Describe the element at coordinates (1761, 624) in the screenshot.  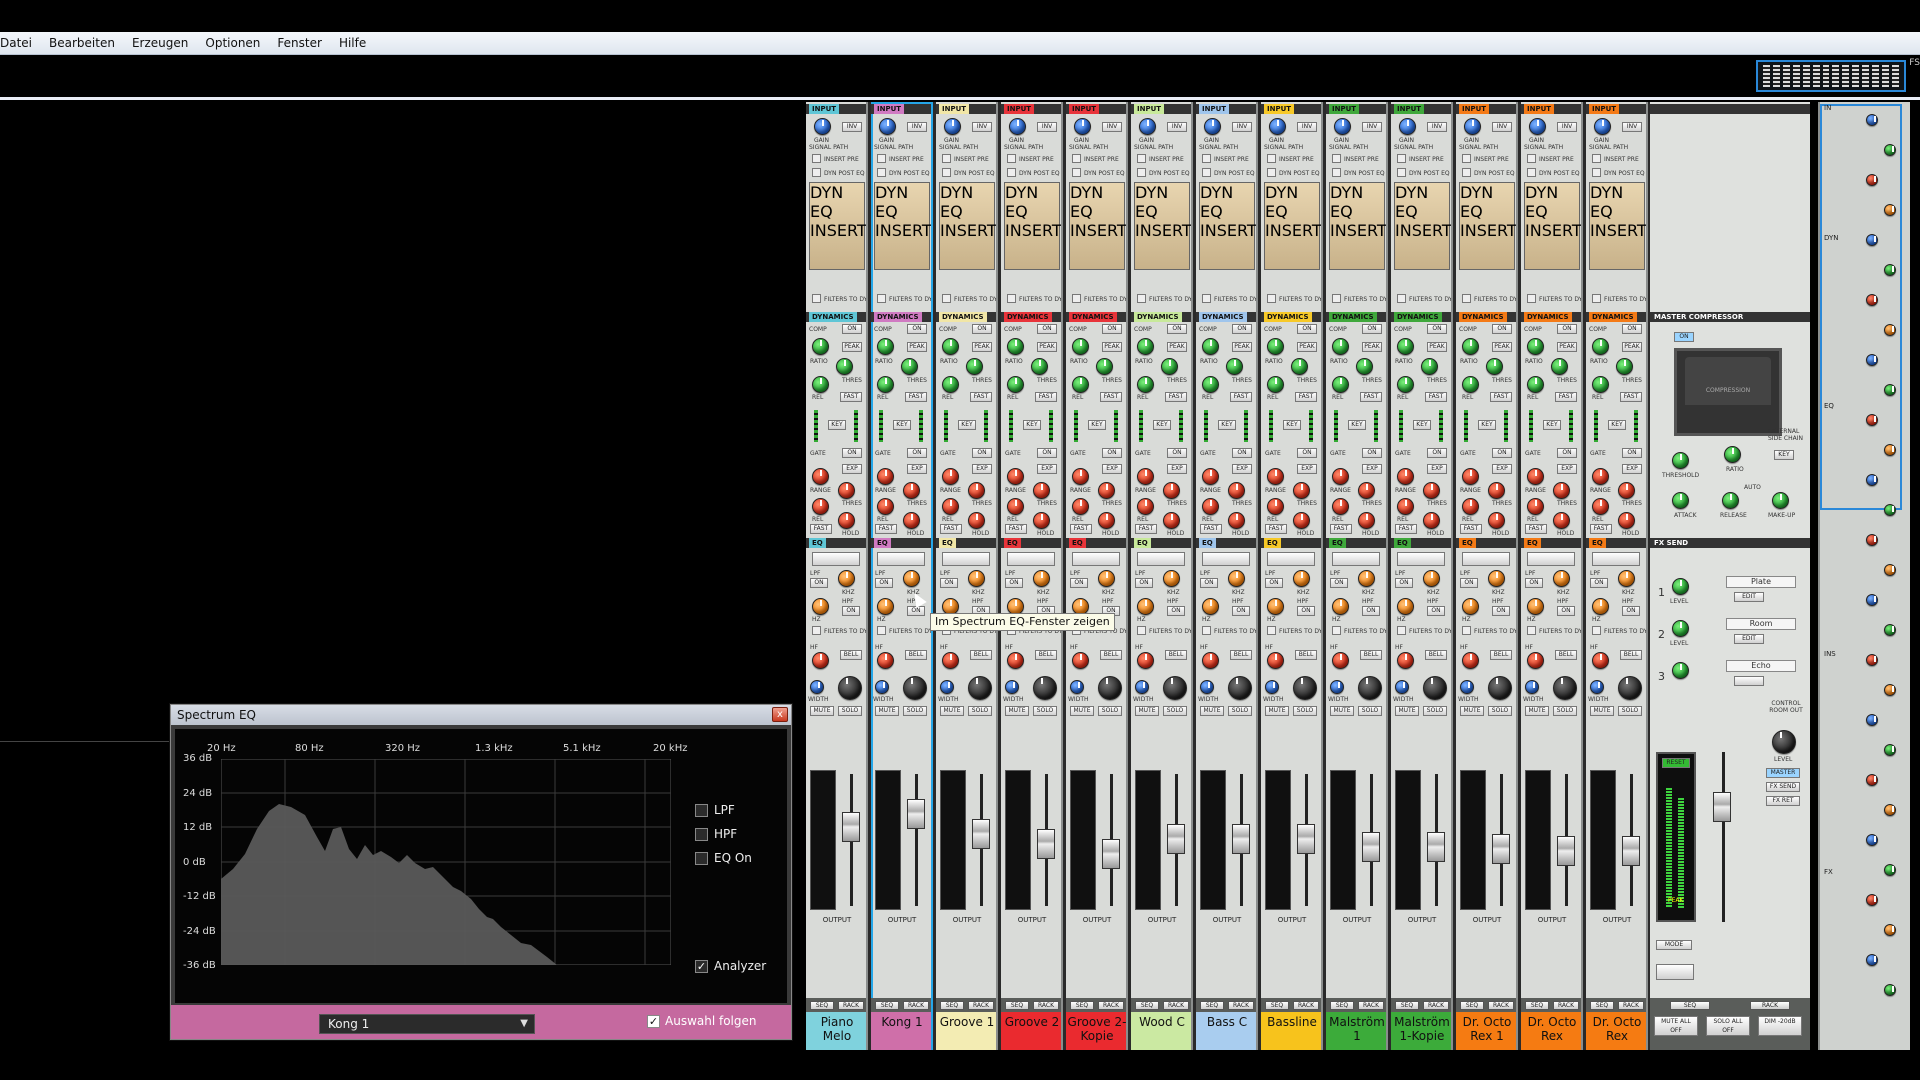
I see `fx-slot-name: Room` at that location.